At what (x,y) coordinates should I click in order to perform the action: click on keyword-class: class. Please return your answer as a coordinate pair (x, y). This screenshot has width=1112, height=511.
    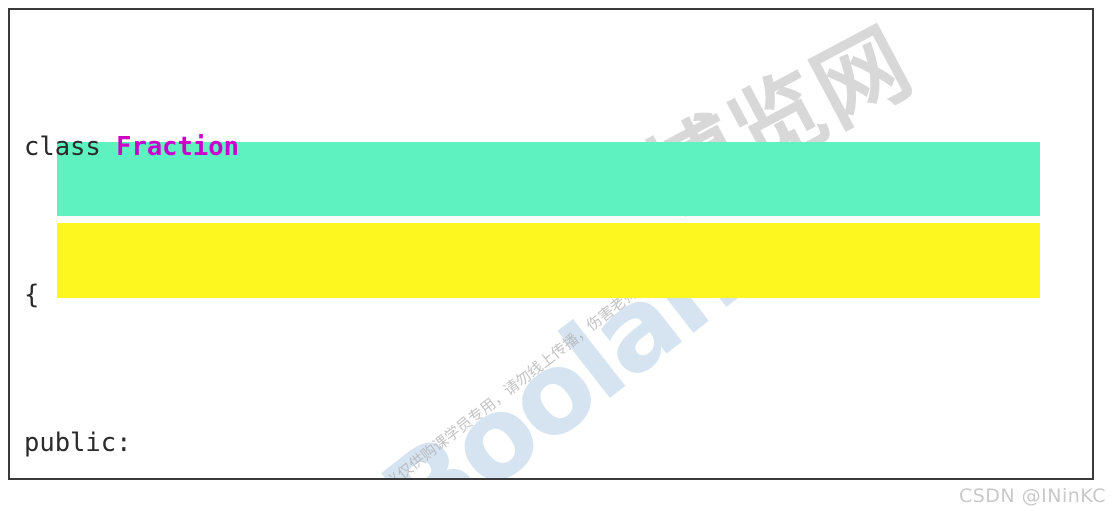
    Looking at the image, I should click on (70, 147).